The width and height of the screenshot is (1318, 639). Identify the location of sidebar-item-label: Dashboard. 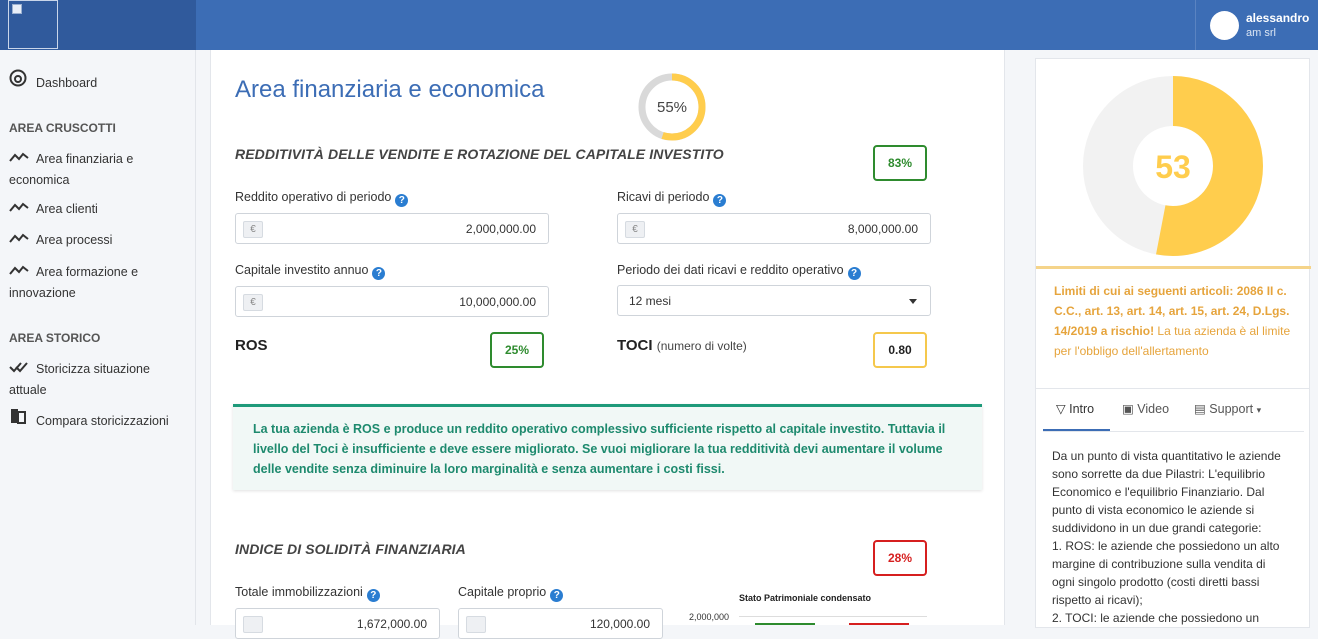
(67, 83).